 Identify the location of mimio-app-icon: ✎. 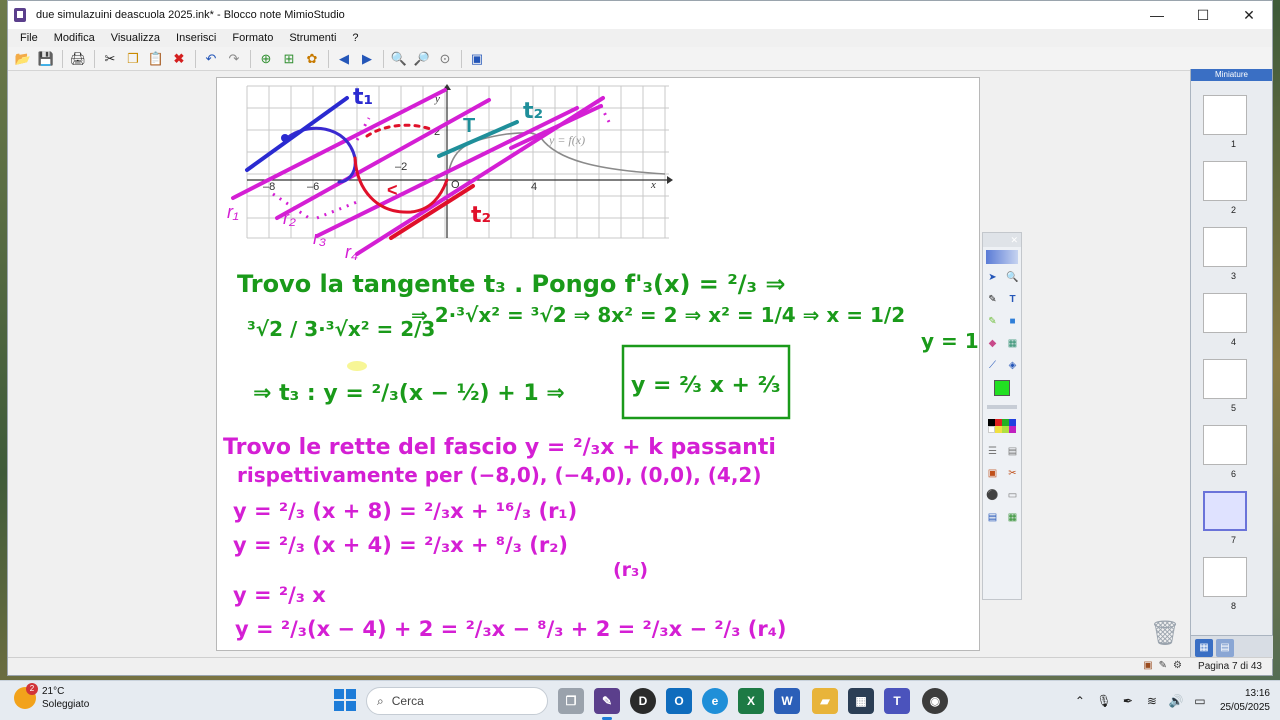
(607, 704).